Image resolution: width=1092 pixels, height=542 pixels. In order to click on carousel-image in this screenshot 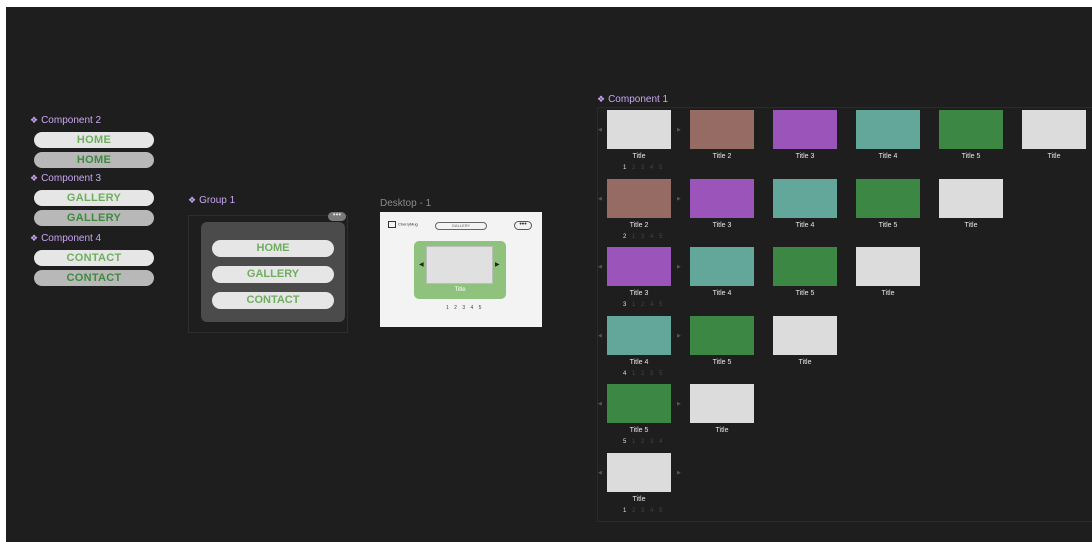, I will do `click(459, 265)`.